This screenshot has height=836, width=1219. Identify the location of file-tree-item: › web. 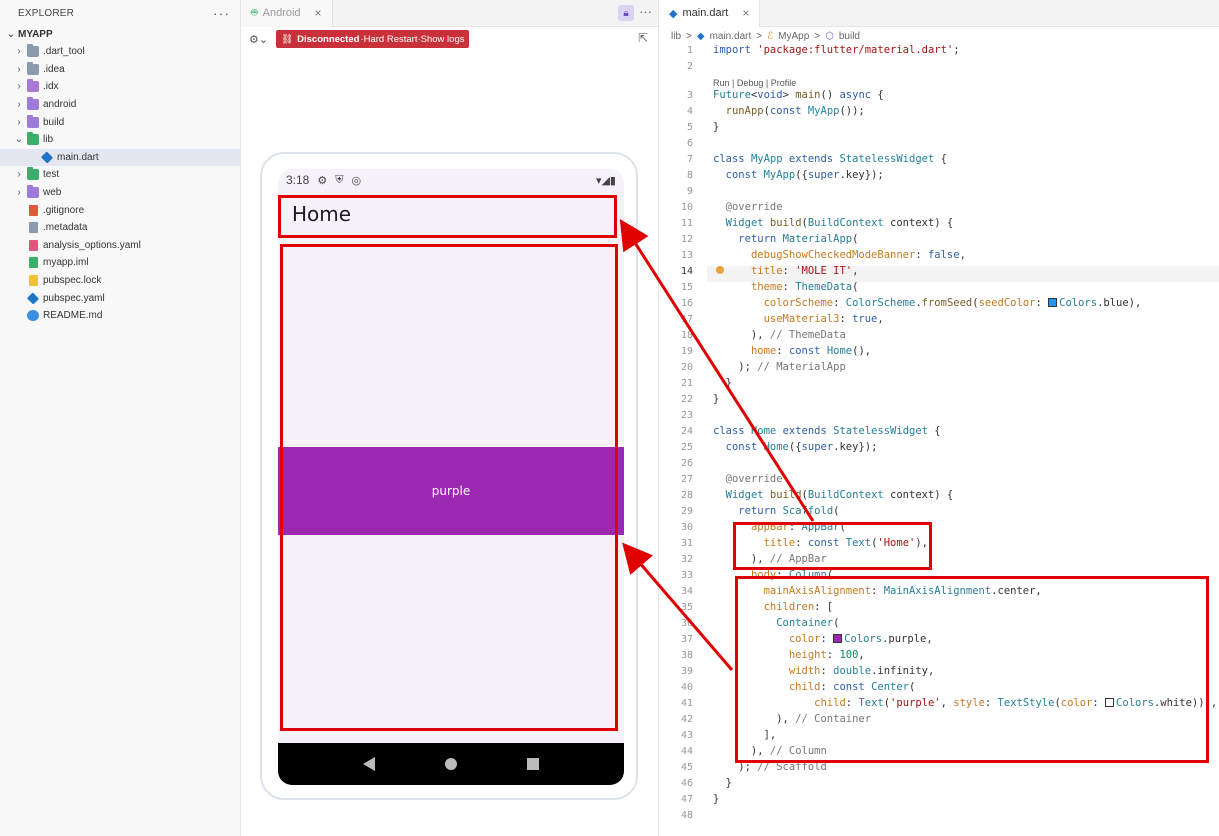
(120, 193).